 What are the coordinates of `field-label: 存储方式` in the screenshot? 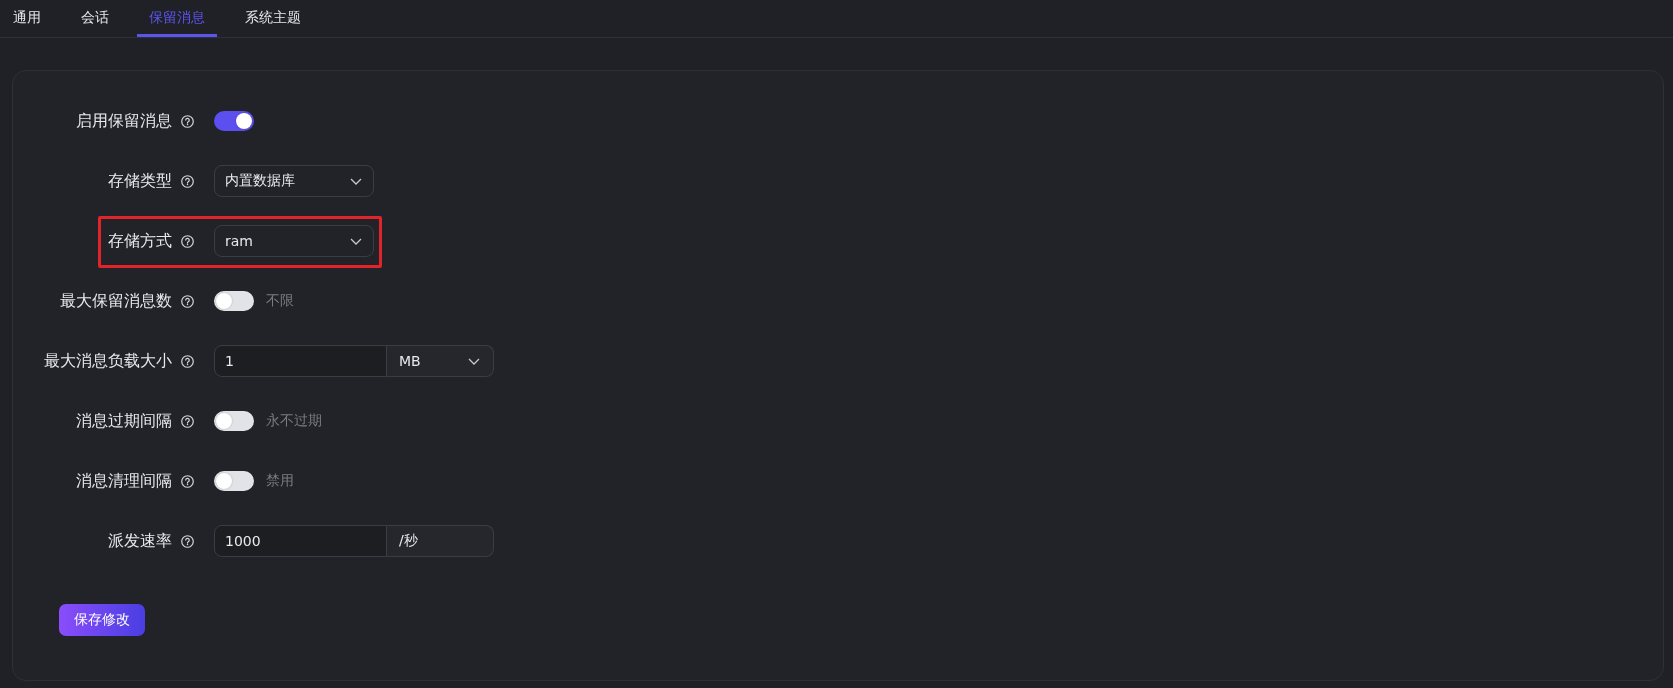 It's located at (139, 241).